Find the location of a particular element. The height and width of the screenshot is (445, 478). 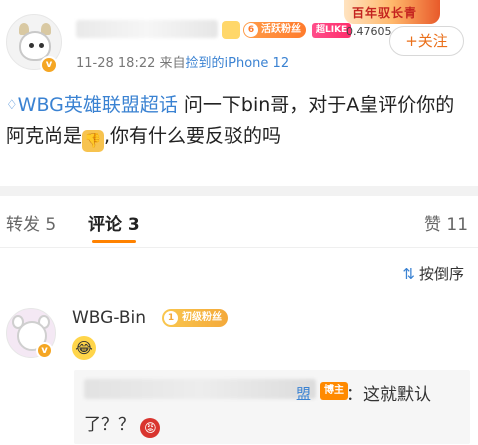

reply-text-line2: 了？？ is located at coordinates (109, 425).